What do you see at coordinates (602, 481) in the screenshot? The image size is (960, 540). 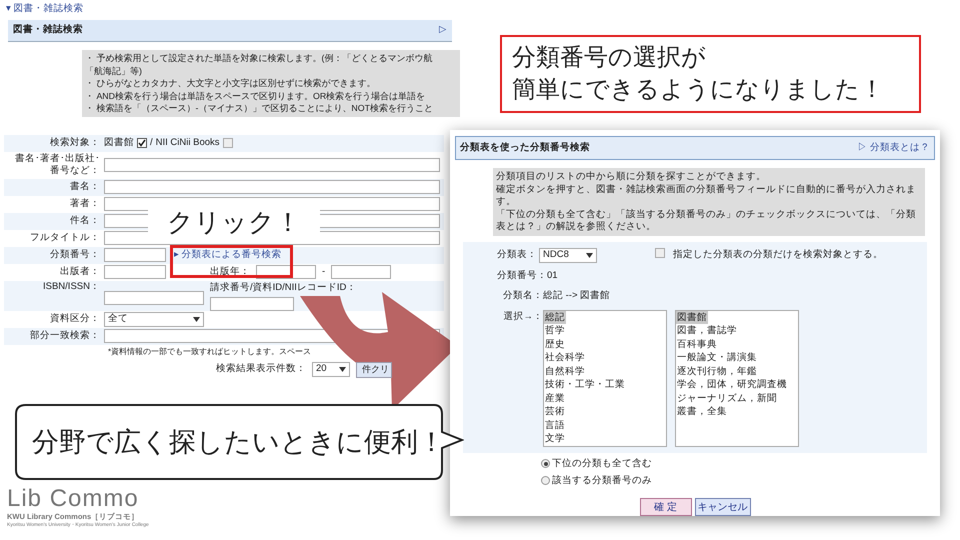 I see `radio-label: 該当する分類番号のみ` at bounding box center [602, 481].